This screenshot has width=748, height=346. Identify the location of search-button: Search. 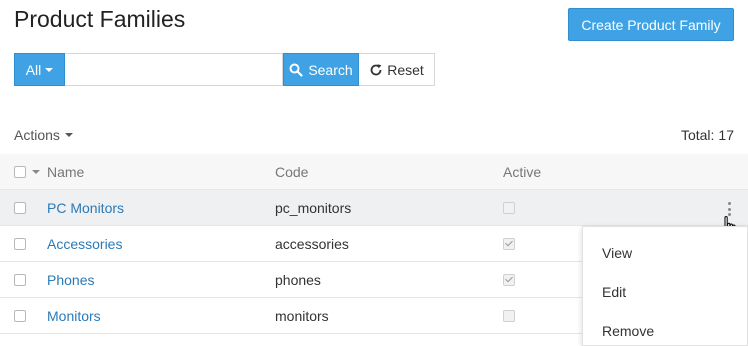
(321, 69).